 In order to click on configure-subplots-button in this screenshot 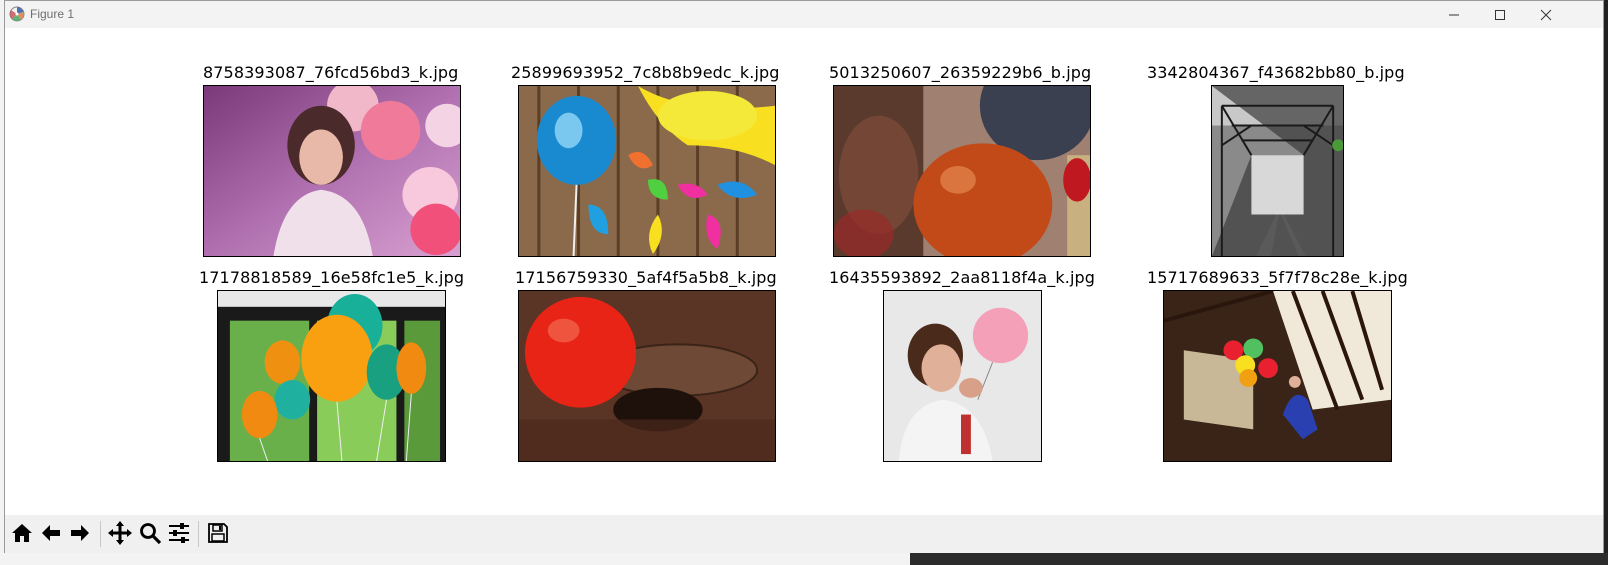, I will do `click(179, 533)`.